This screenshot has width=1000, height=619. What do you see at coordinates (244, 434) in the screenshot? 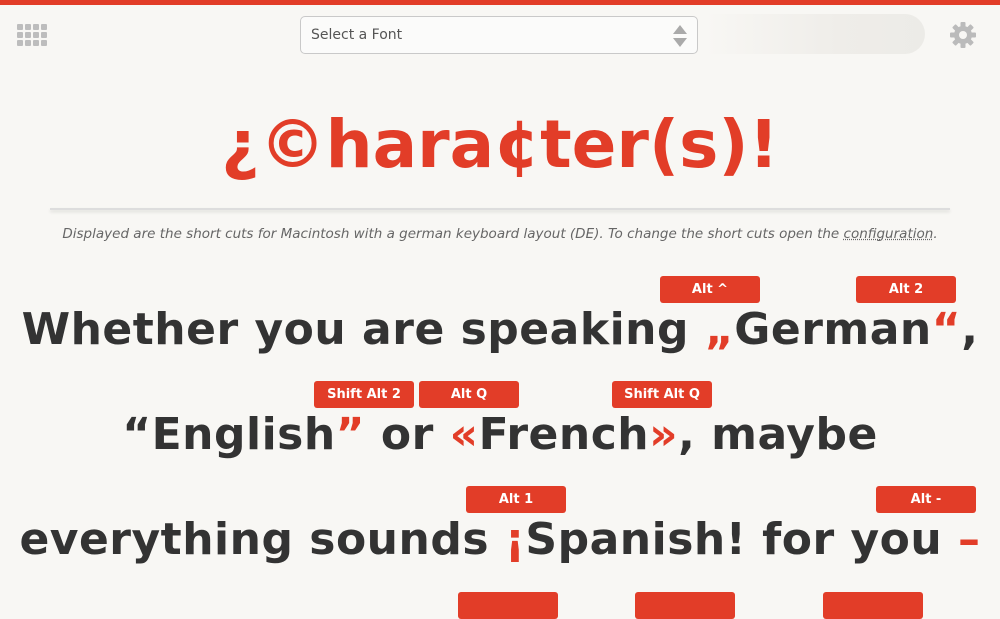
I see `text-segment: English` at bounding box center [244, 434].